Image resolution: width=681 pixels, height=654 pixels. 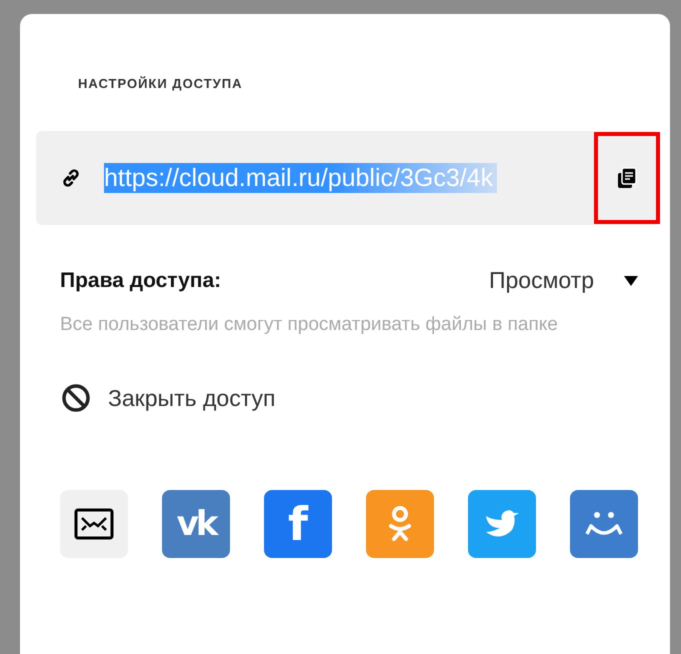 I want to click on caret-icon, so click(x=631, y=281).